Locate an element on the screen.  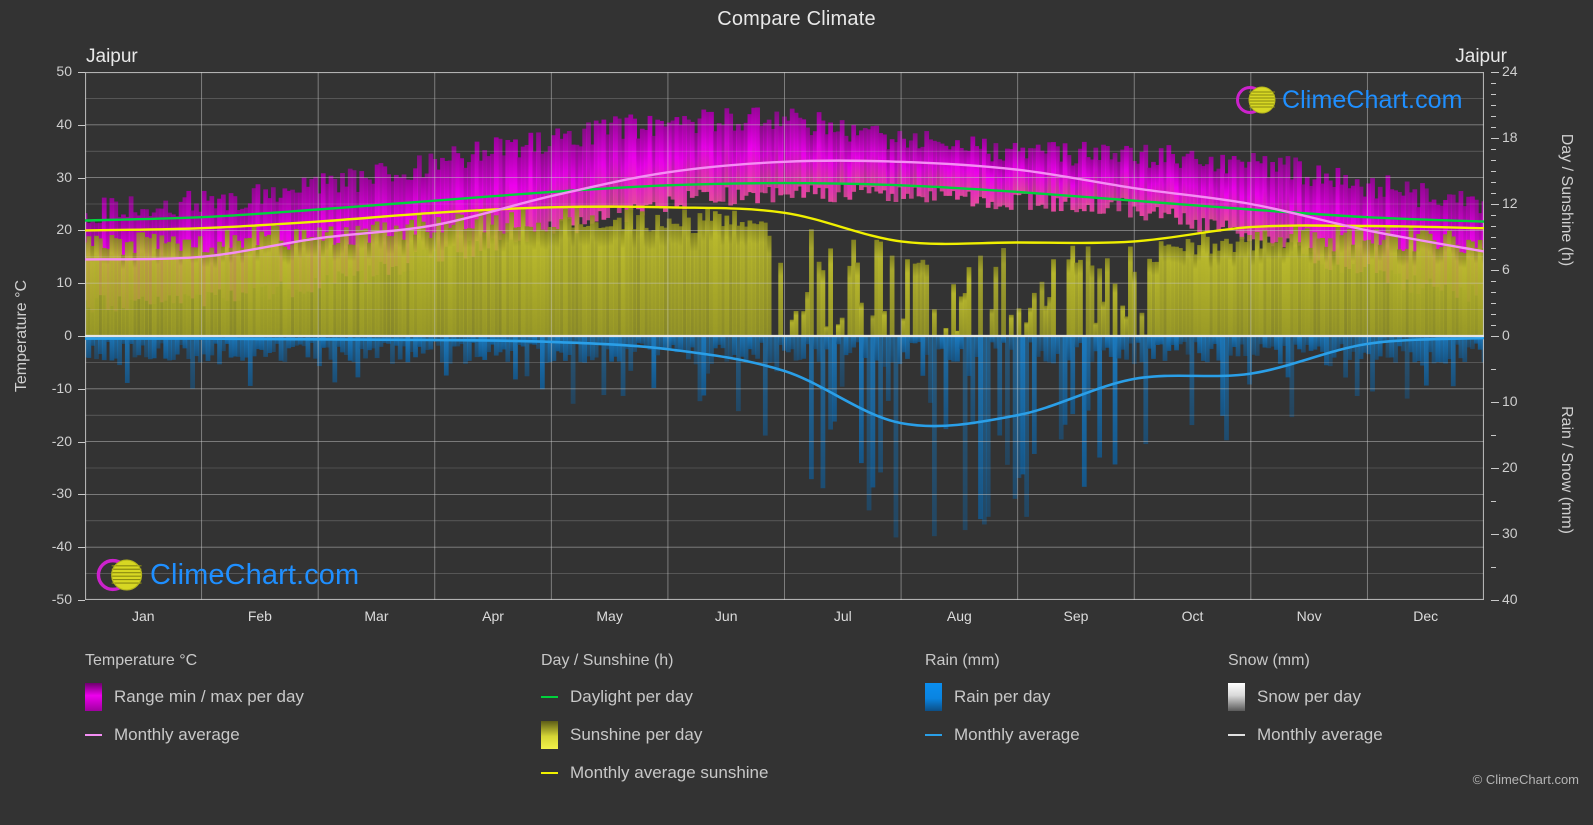
y-axis-right-top-tick: 18 is located at coordinates (1510, 137).